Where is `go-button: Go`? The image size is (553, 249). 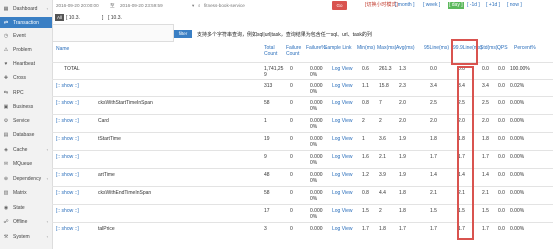
go-button: Go is located at coordinates (339, 5).